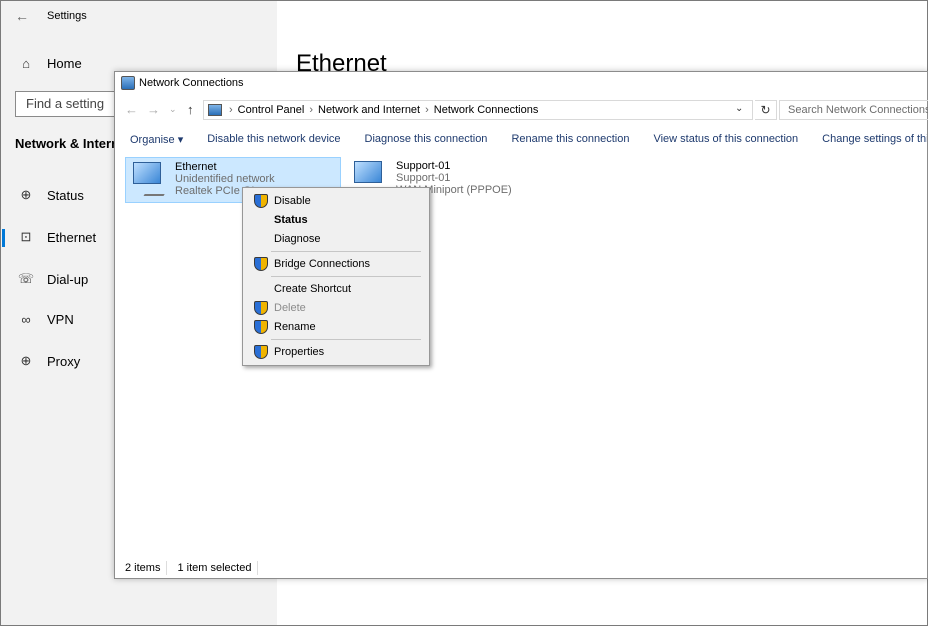 The width and height of the screenshot is (928, 626). What do you see at coordinates (426, 139) in the screenshot?
I see `diagnose-connection-button: Diagnose this connection` at bounding box center [426, 139].